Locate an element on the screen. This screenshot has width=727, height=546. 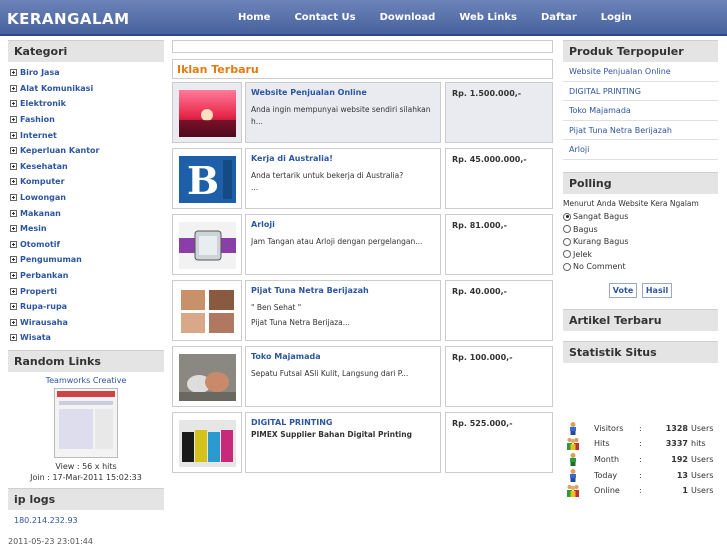
watch-image is located at coordinates (207, 245).